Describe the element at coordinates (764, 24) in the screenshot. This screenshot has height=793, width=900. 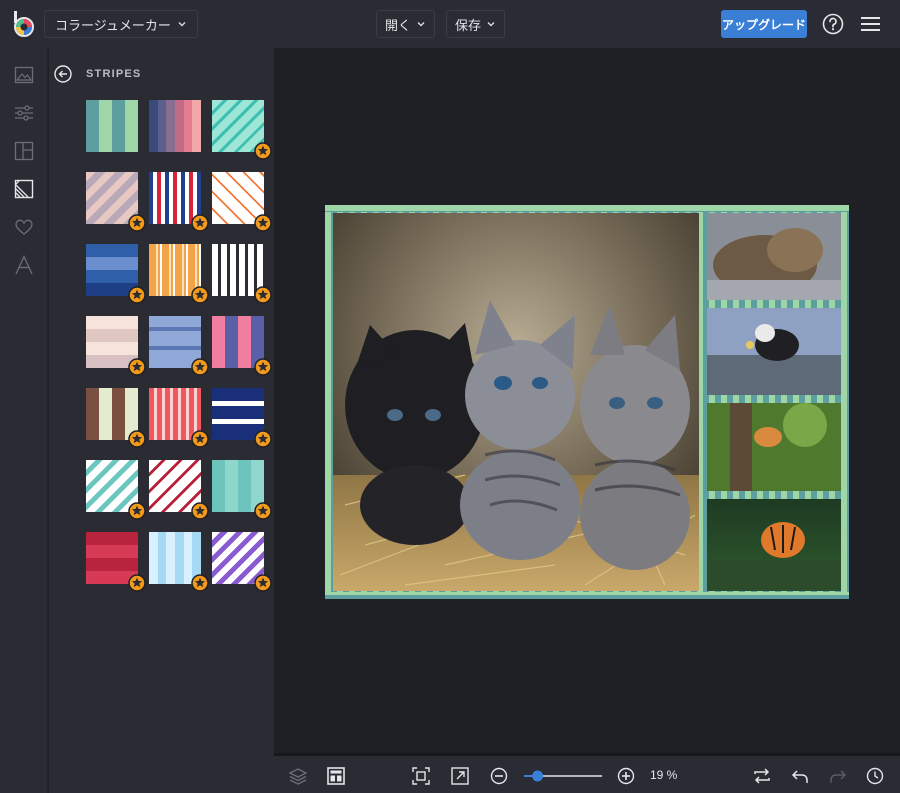
I see `upgrade-button: アップグレード` at that location.